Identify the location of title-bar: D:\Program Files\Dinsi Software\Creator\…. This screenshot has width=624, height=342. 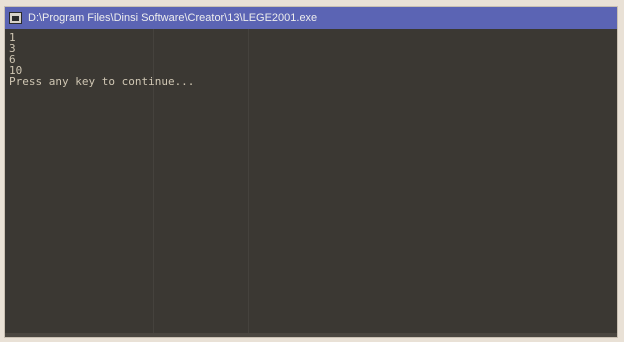
(311, 18).